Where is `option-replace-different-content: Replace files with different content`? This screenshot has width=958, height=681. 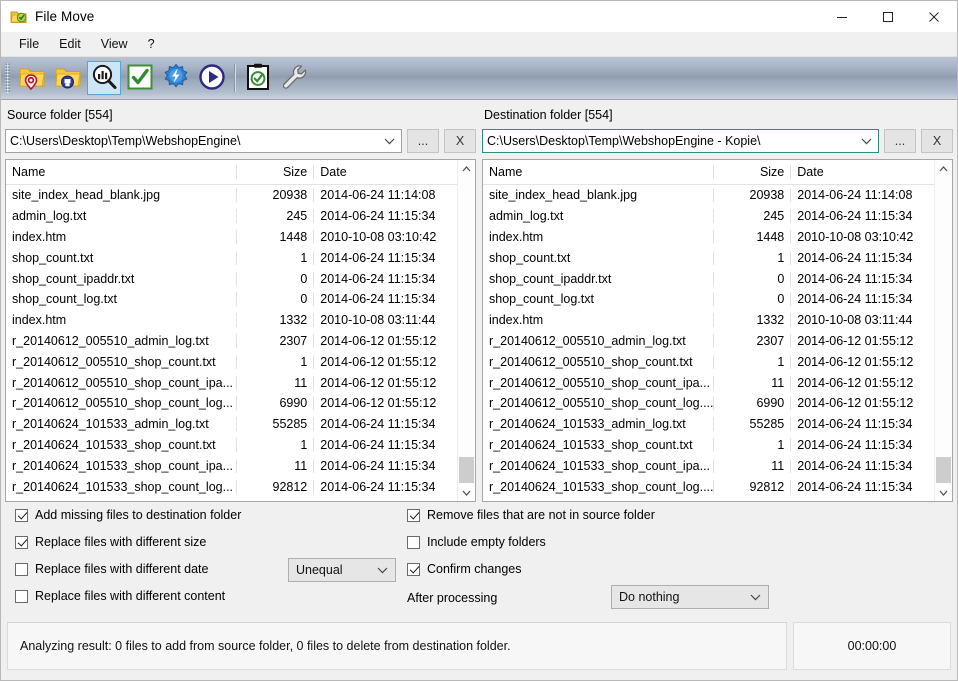 option-replace-different-content: Replace files with different content is located at coordinates (120, 596).